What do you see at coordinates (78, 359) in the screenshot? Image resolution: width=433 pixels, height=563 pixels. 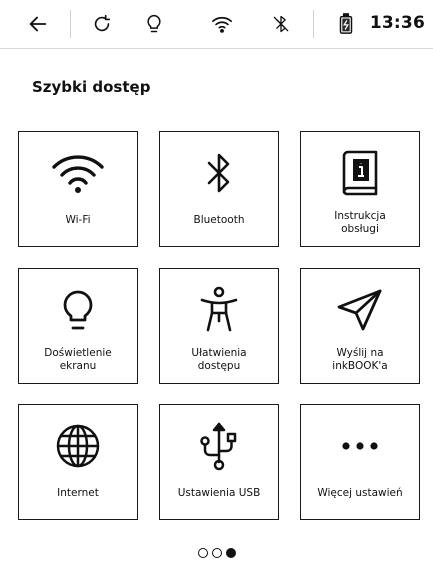 I see `tile-label: Doświetlenie ekranu` at bounding box center [78, 359].